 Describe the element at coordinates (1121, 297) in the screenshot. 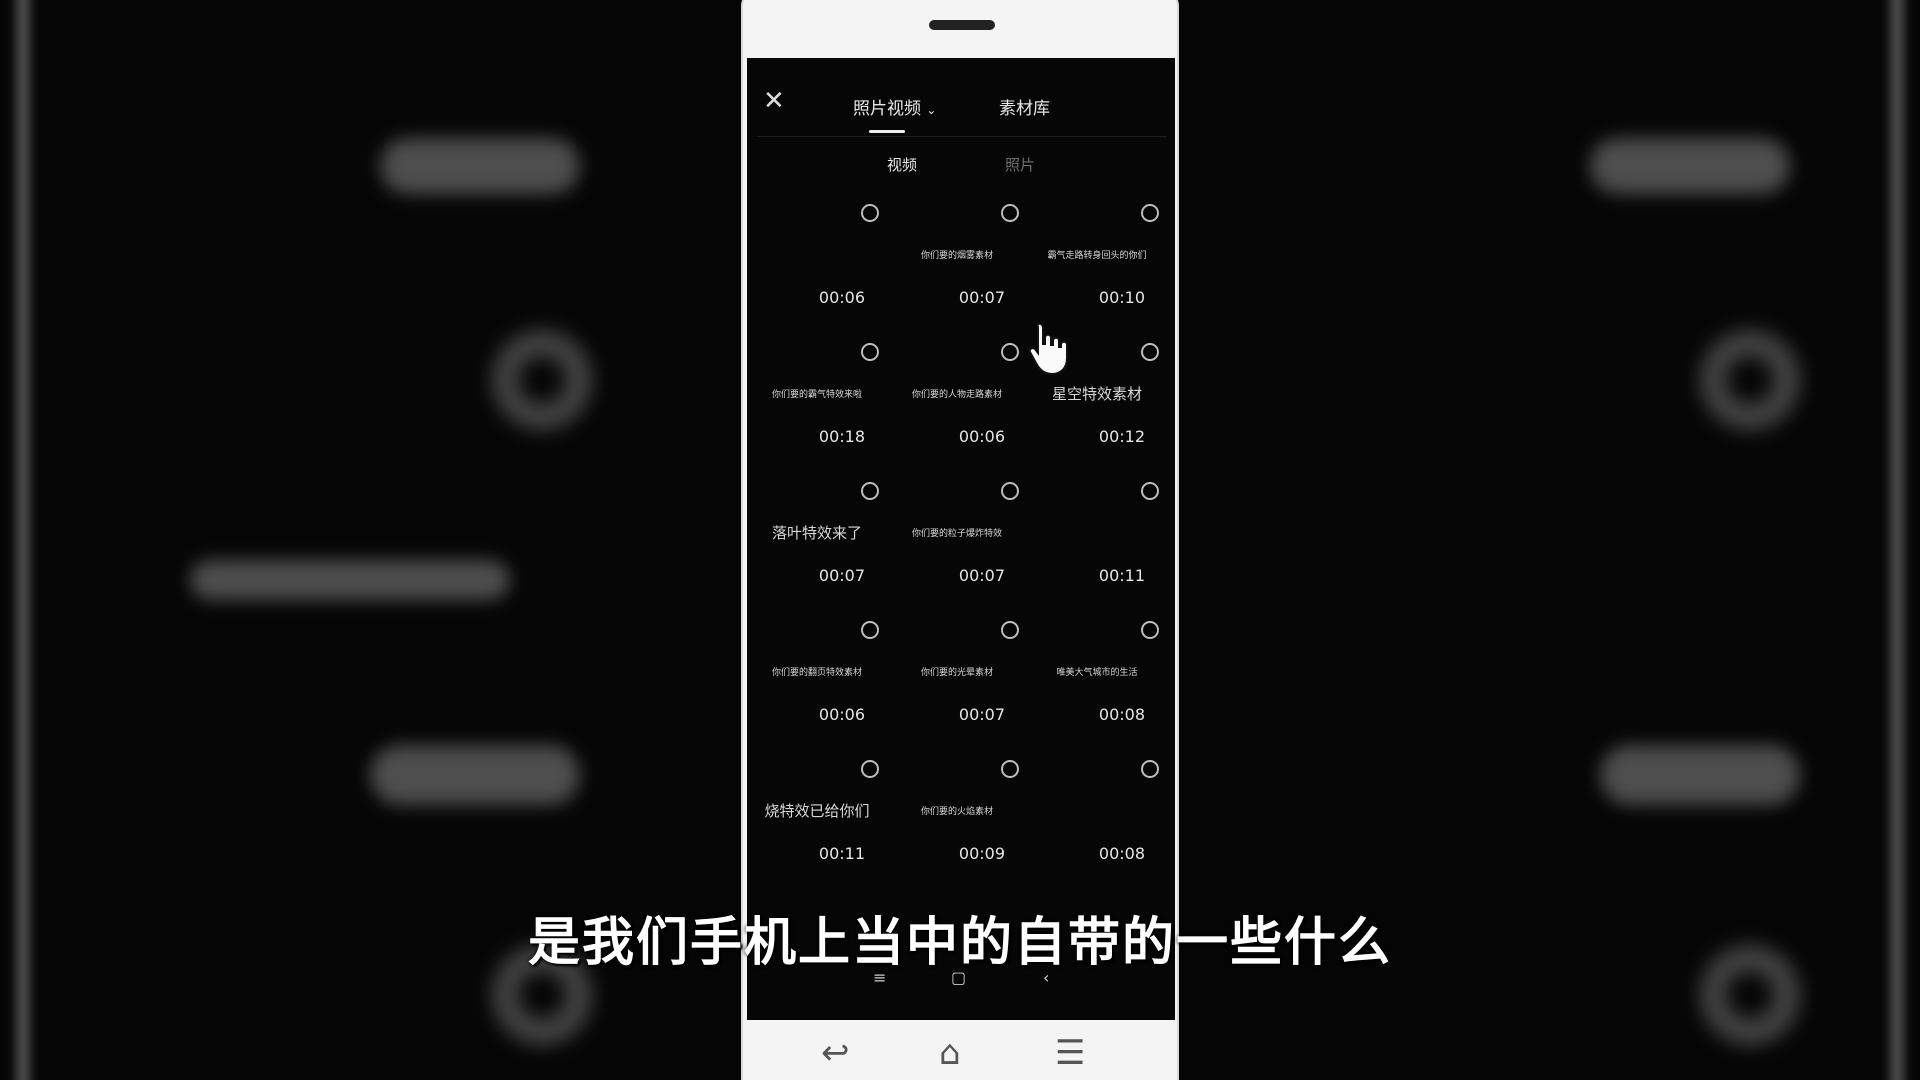

I see `media-item-duration: 00:10` at that location.